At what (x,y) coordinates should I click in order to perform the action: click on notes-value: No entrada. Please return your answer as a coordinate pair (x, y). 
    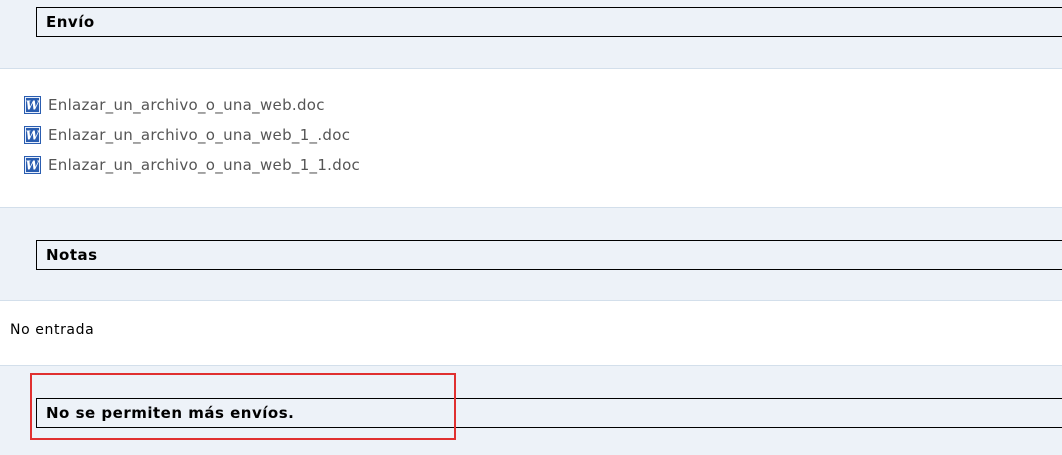
    Looking at the image, I should click on (52, 330).